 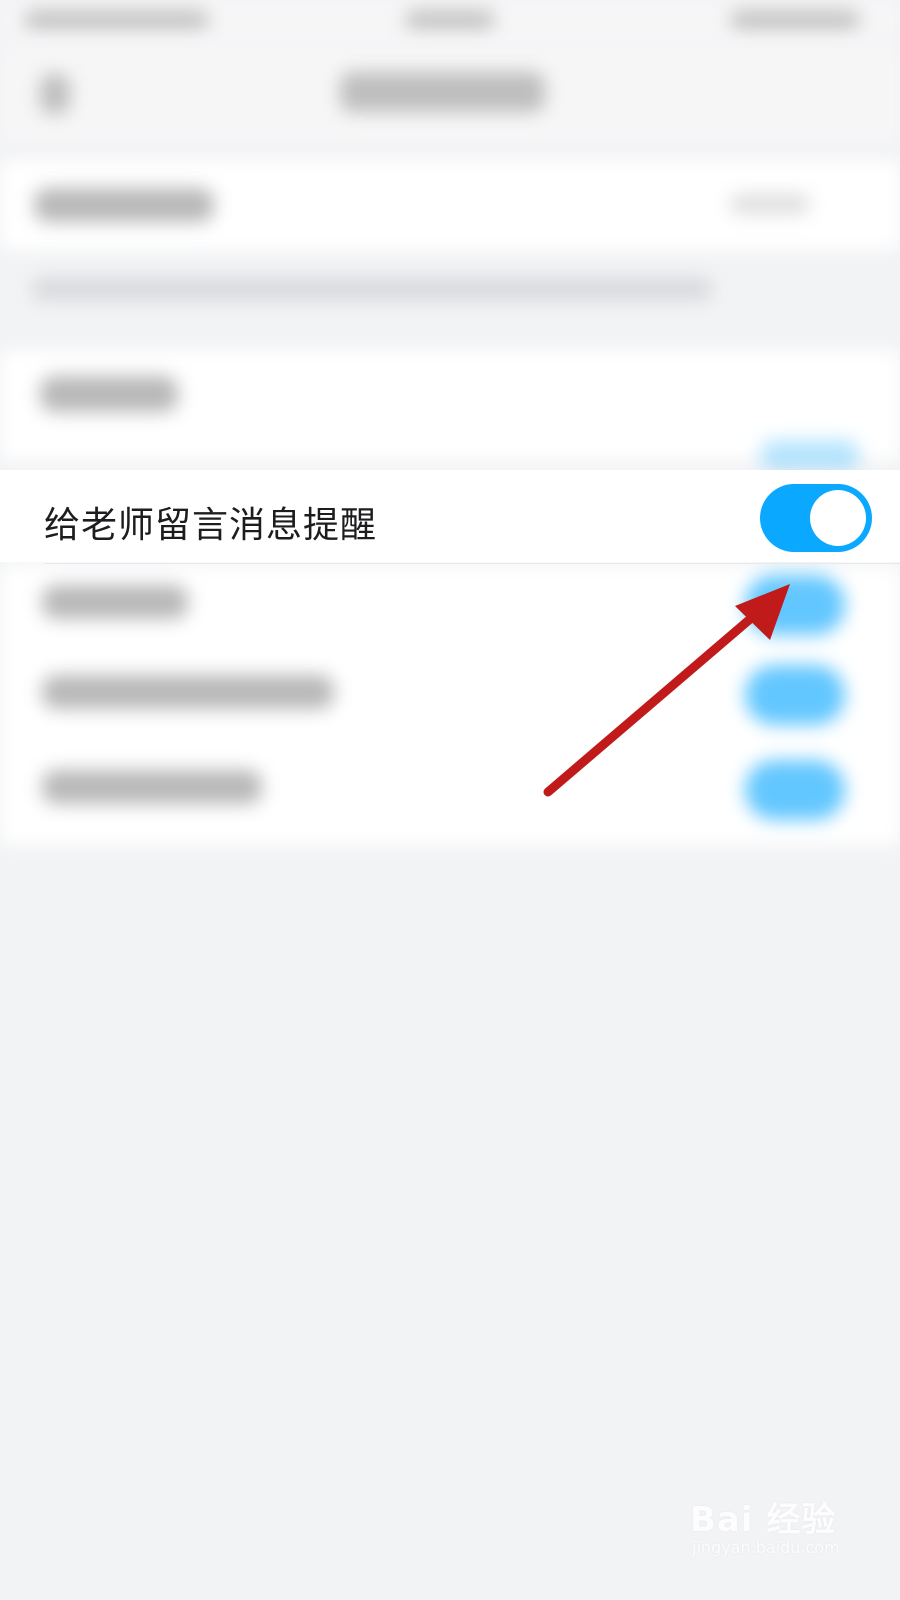 I want to click on annotation-arrow, so click(x=666, y=690).